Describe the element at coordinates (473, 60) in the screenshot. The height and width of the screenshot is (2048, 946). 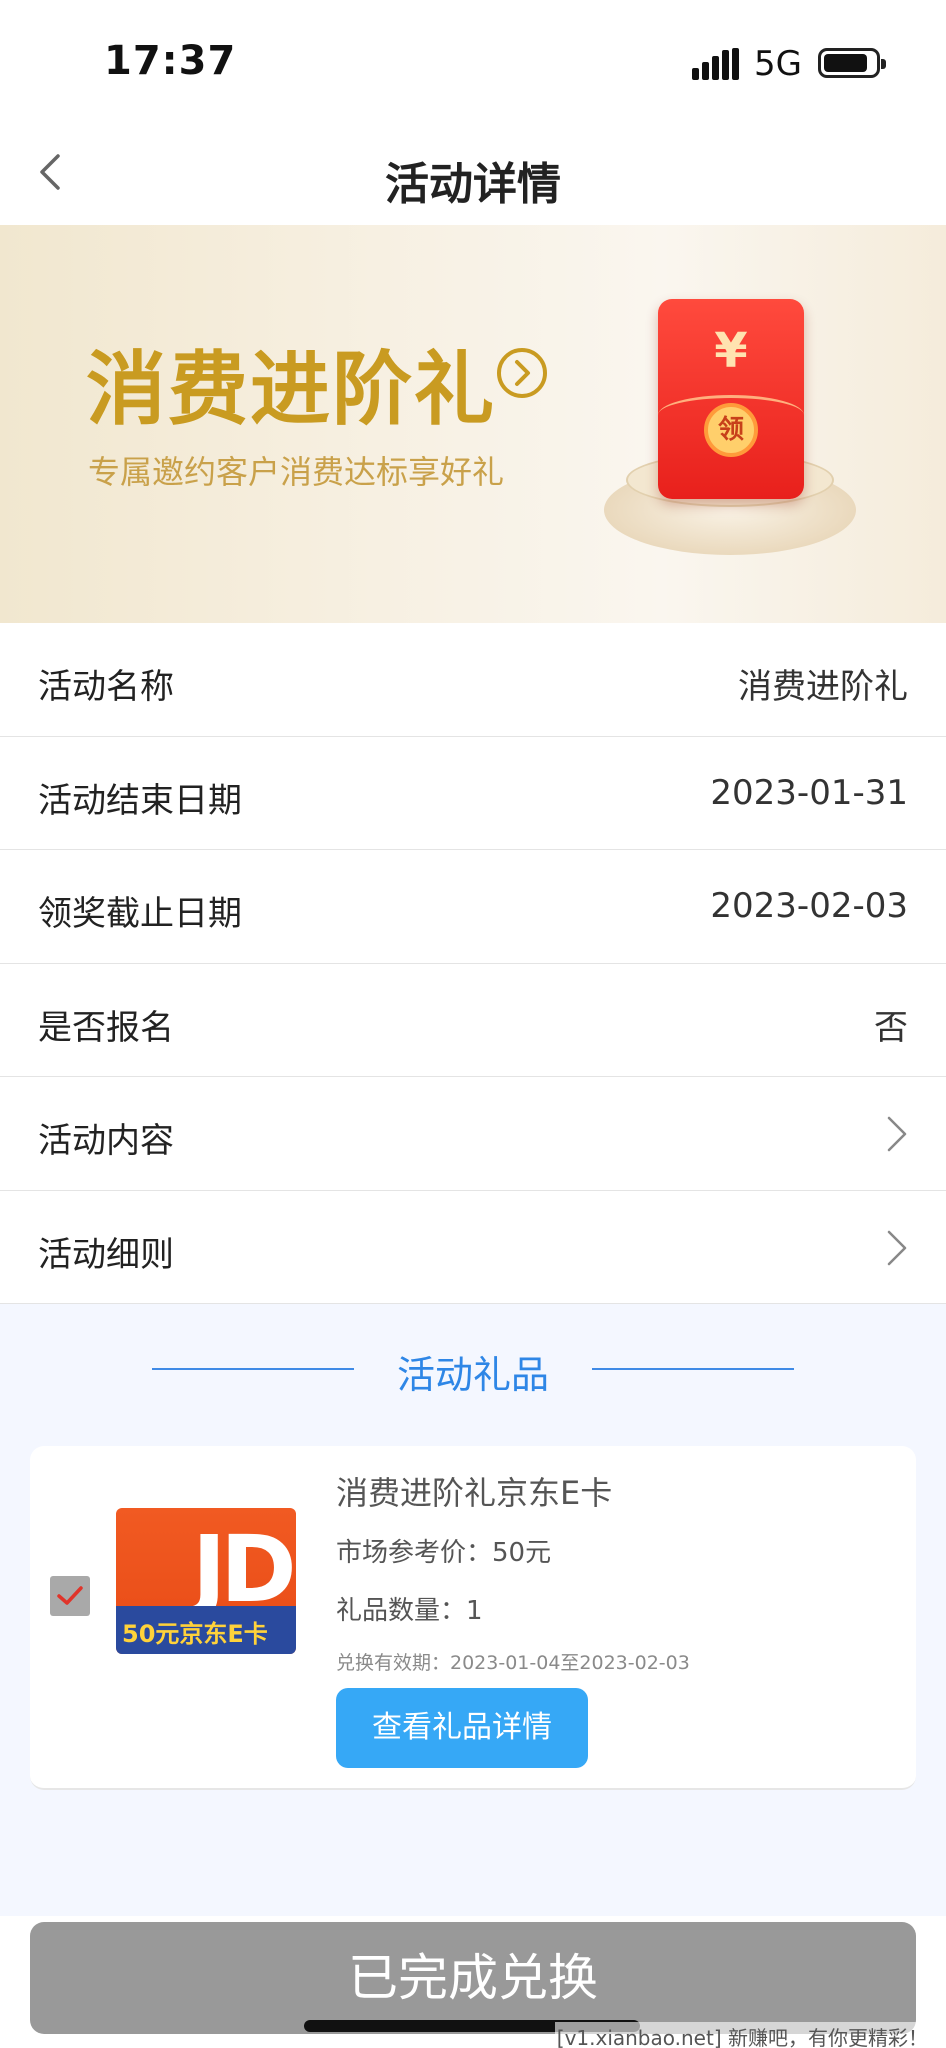
I see `status-bar: 17:37 5G` at that location.